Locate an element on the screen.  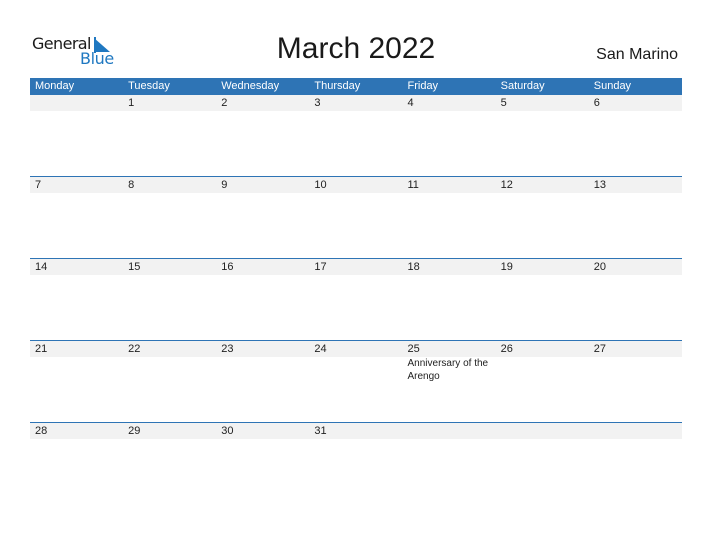
day-number: 10 is located at coordinates (320, 185).